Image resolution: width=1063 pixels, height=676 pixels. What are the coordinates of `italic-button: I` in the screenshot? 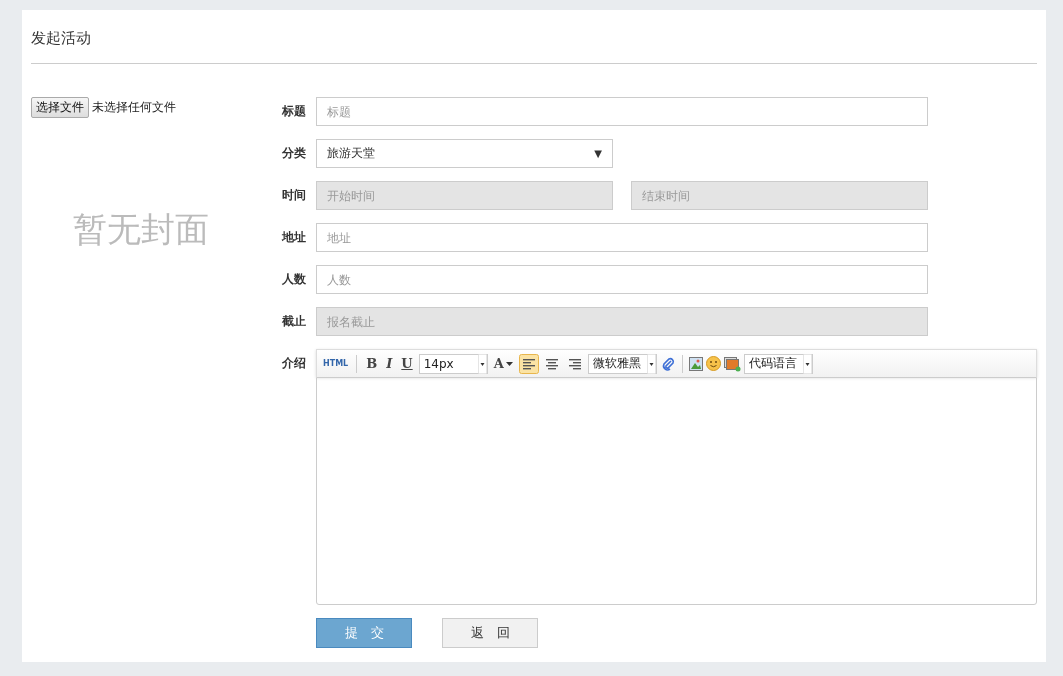 It's located at (389, 363).